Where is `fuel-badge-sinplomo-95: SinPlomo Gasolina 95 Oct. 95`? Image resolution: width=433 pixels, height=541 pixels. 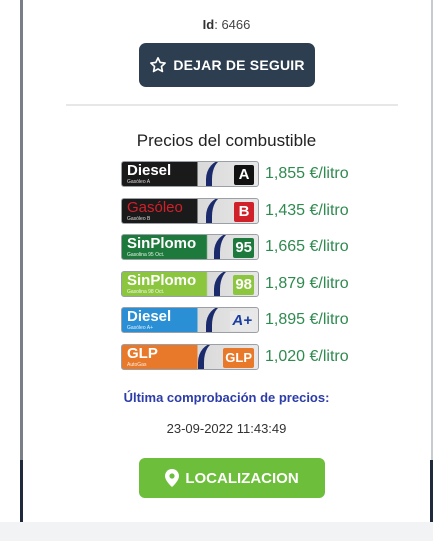 fuel-badge-sinplomo-95: SinPlomo Gasolina 95 Oct. 95 is located at coordinates (190, 247).